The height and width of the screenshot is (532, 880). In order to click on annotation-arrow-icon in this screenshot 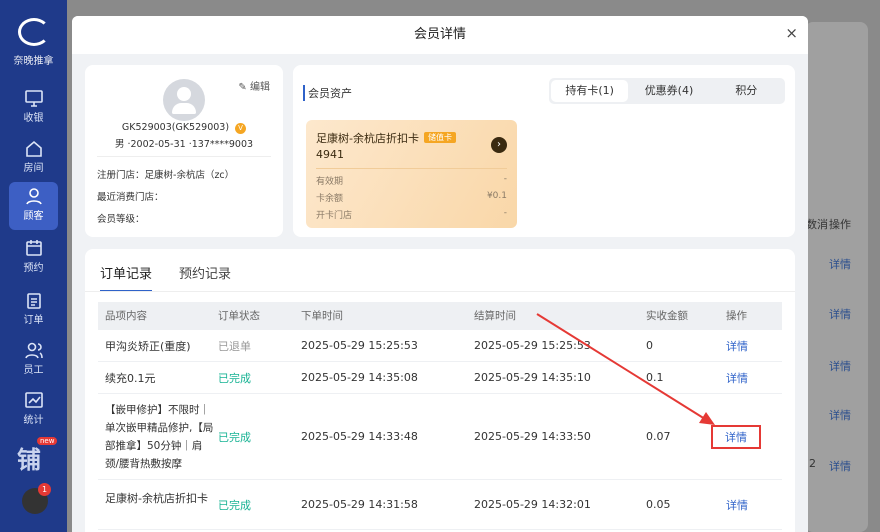, I will do `click(625, 369)`.